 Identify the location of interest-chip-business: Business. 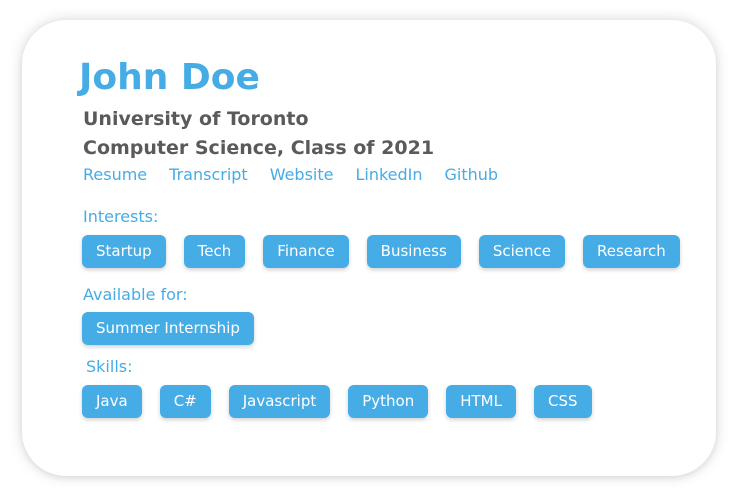
(413, 251).